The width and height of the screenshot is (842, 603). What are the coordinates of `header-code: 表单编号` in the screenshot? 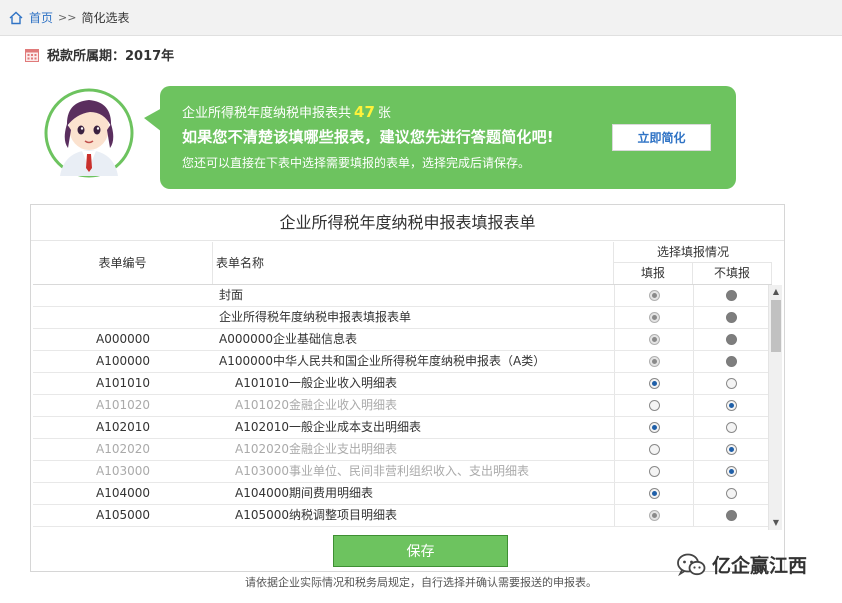 It's located at (123, 263).